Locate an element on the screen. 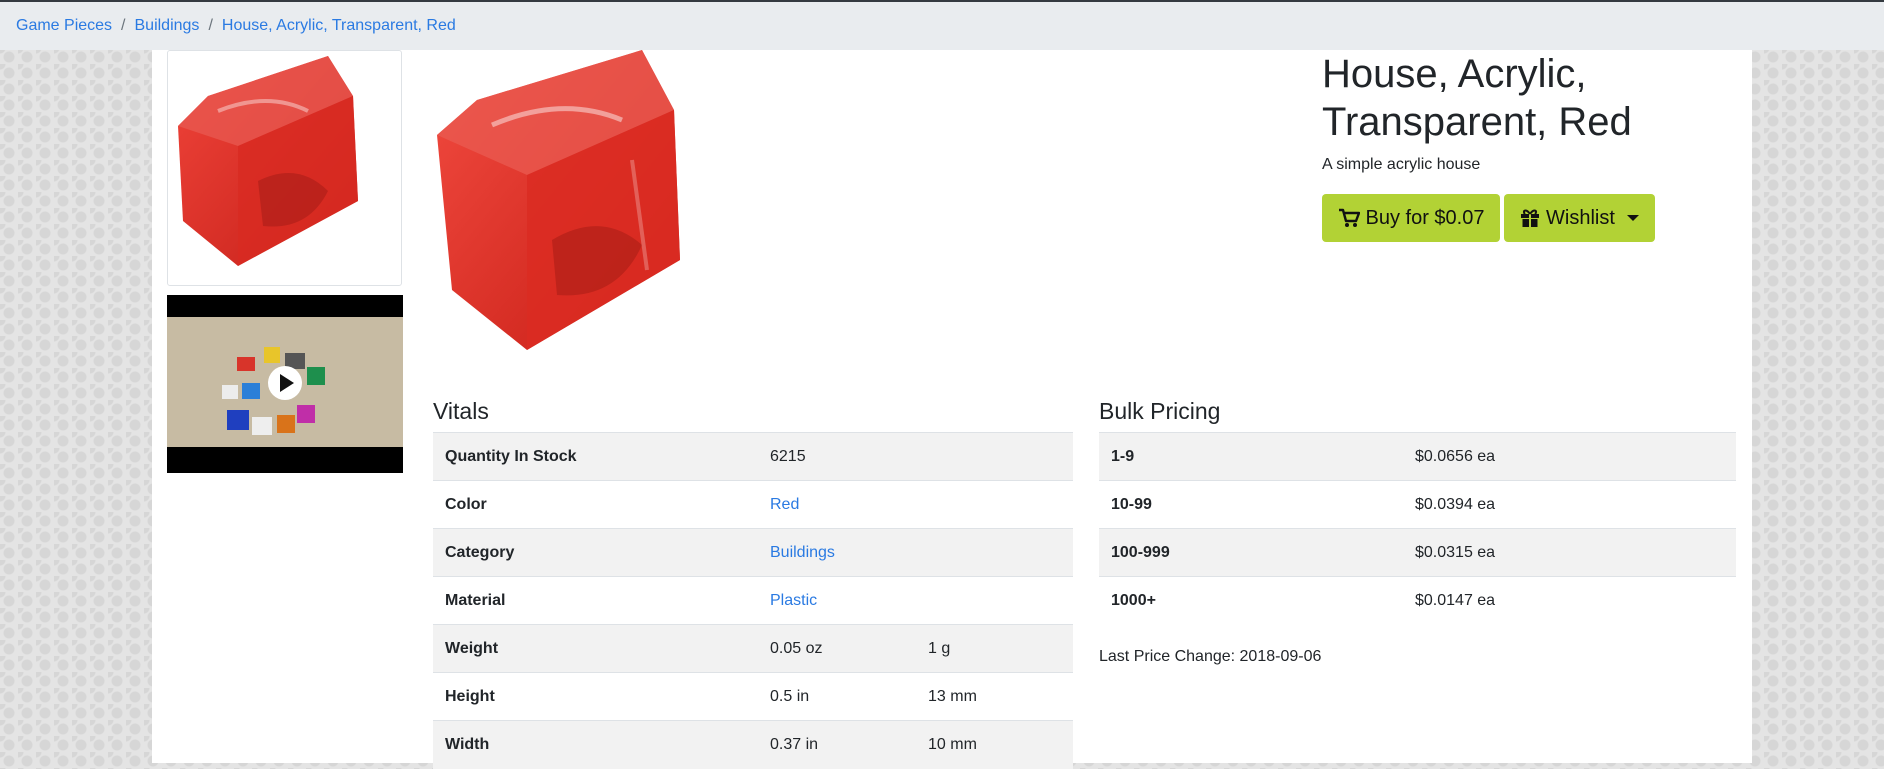 This screenshot has height=769, width=1884. table-row: Height 0.5 in 13 mm is located at coordinates (753, 696).